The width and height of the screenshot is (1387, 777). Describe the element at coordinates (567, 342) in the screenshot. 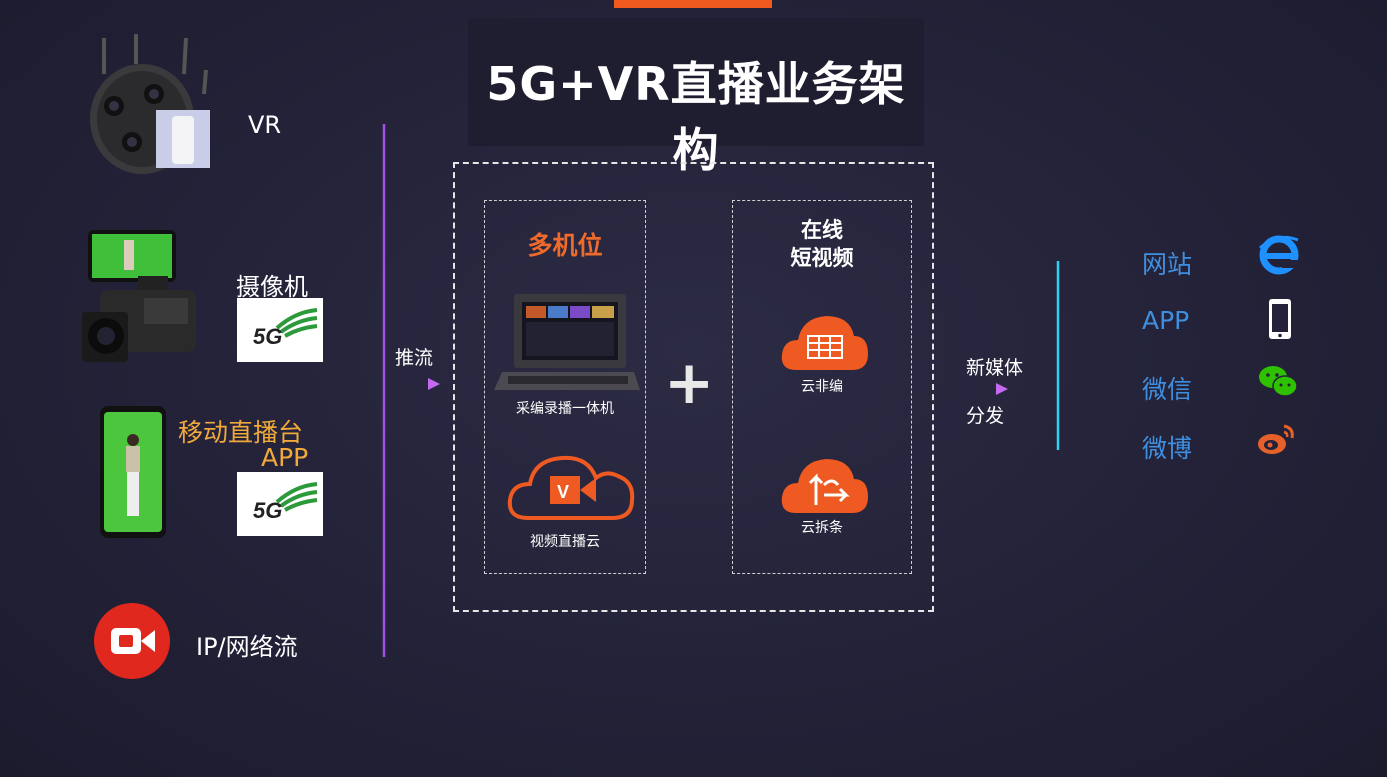

I see `all-in-one-machine-icon` at that location.